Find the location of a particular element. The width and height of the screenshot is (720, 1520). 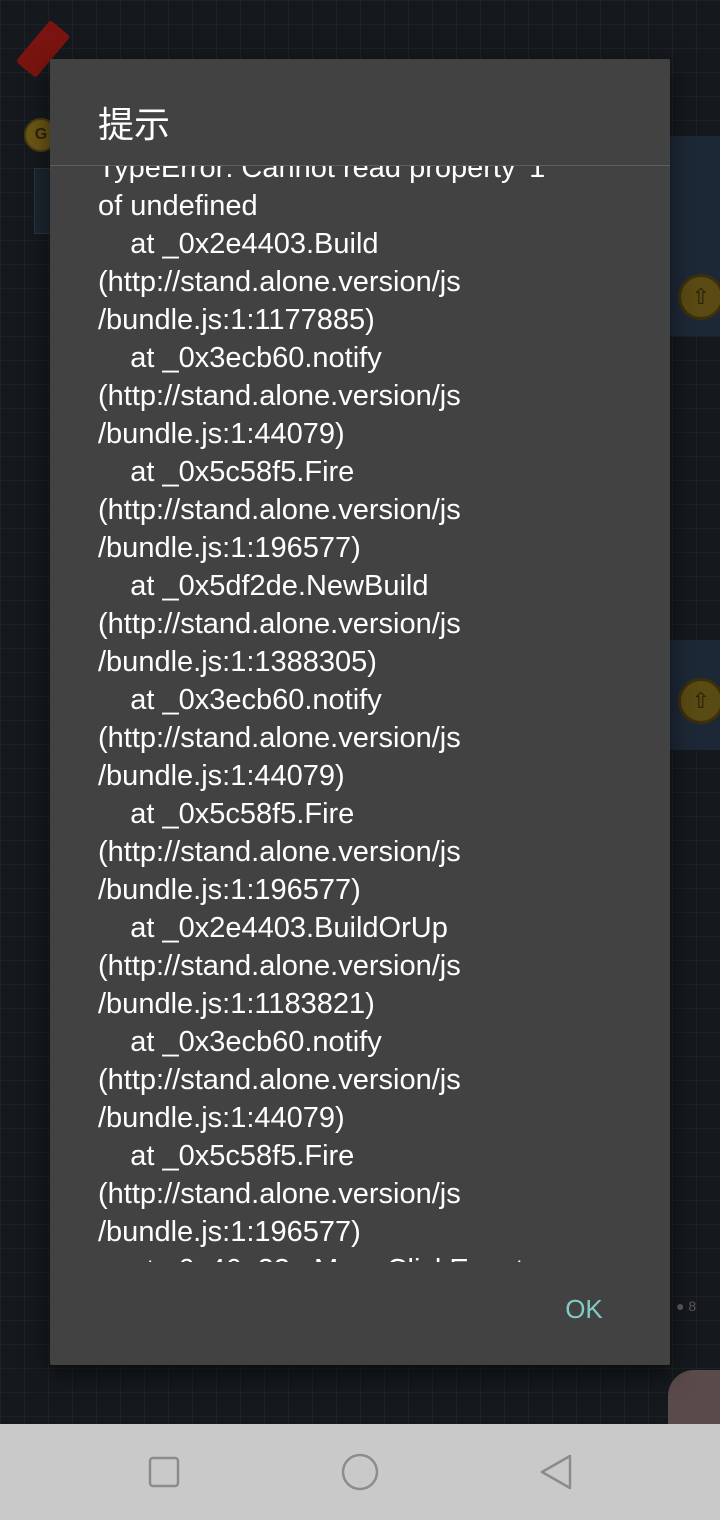

triangle-icon is located at coordinates (556, 1472).